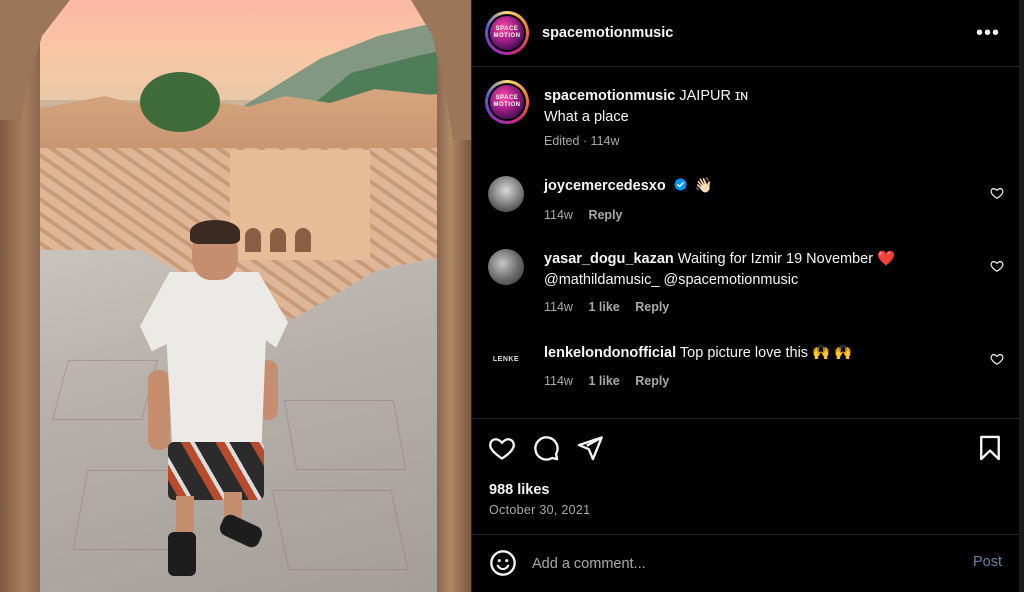  What do you see at coordinates (609, 259) in the screenshot?
I see `comment-username: yasar_dogu_kazan` at bounding box center [609, 259].